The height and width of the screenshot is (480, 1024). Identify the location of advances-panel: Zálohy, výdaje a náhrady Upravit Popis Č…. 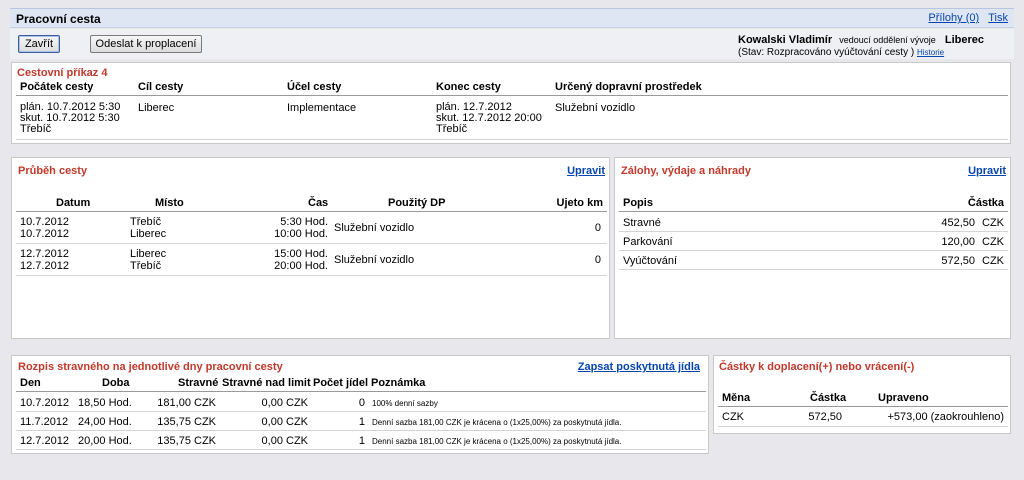
(812, 248).